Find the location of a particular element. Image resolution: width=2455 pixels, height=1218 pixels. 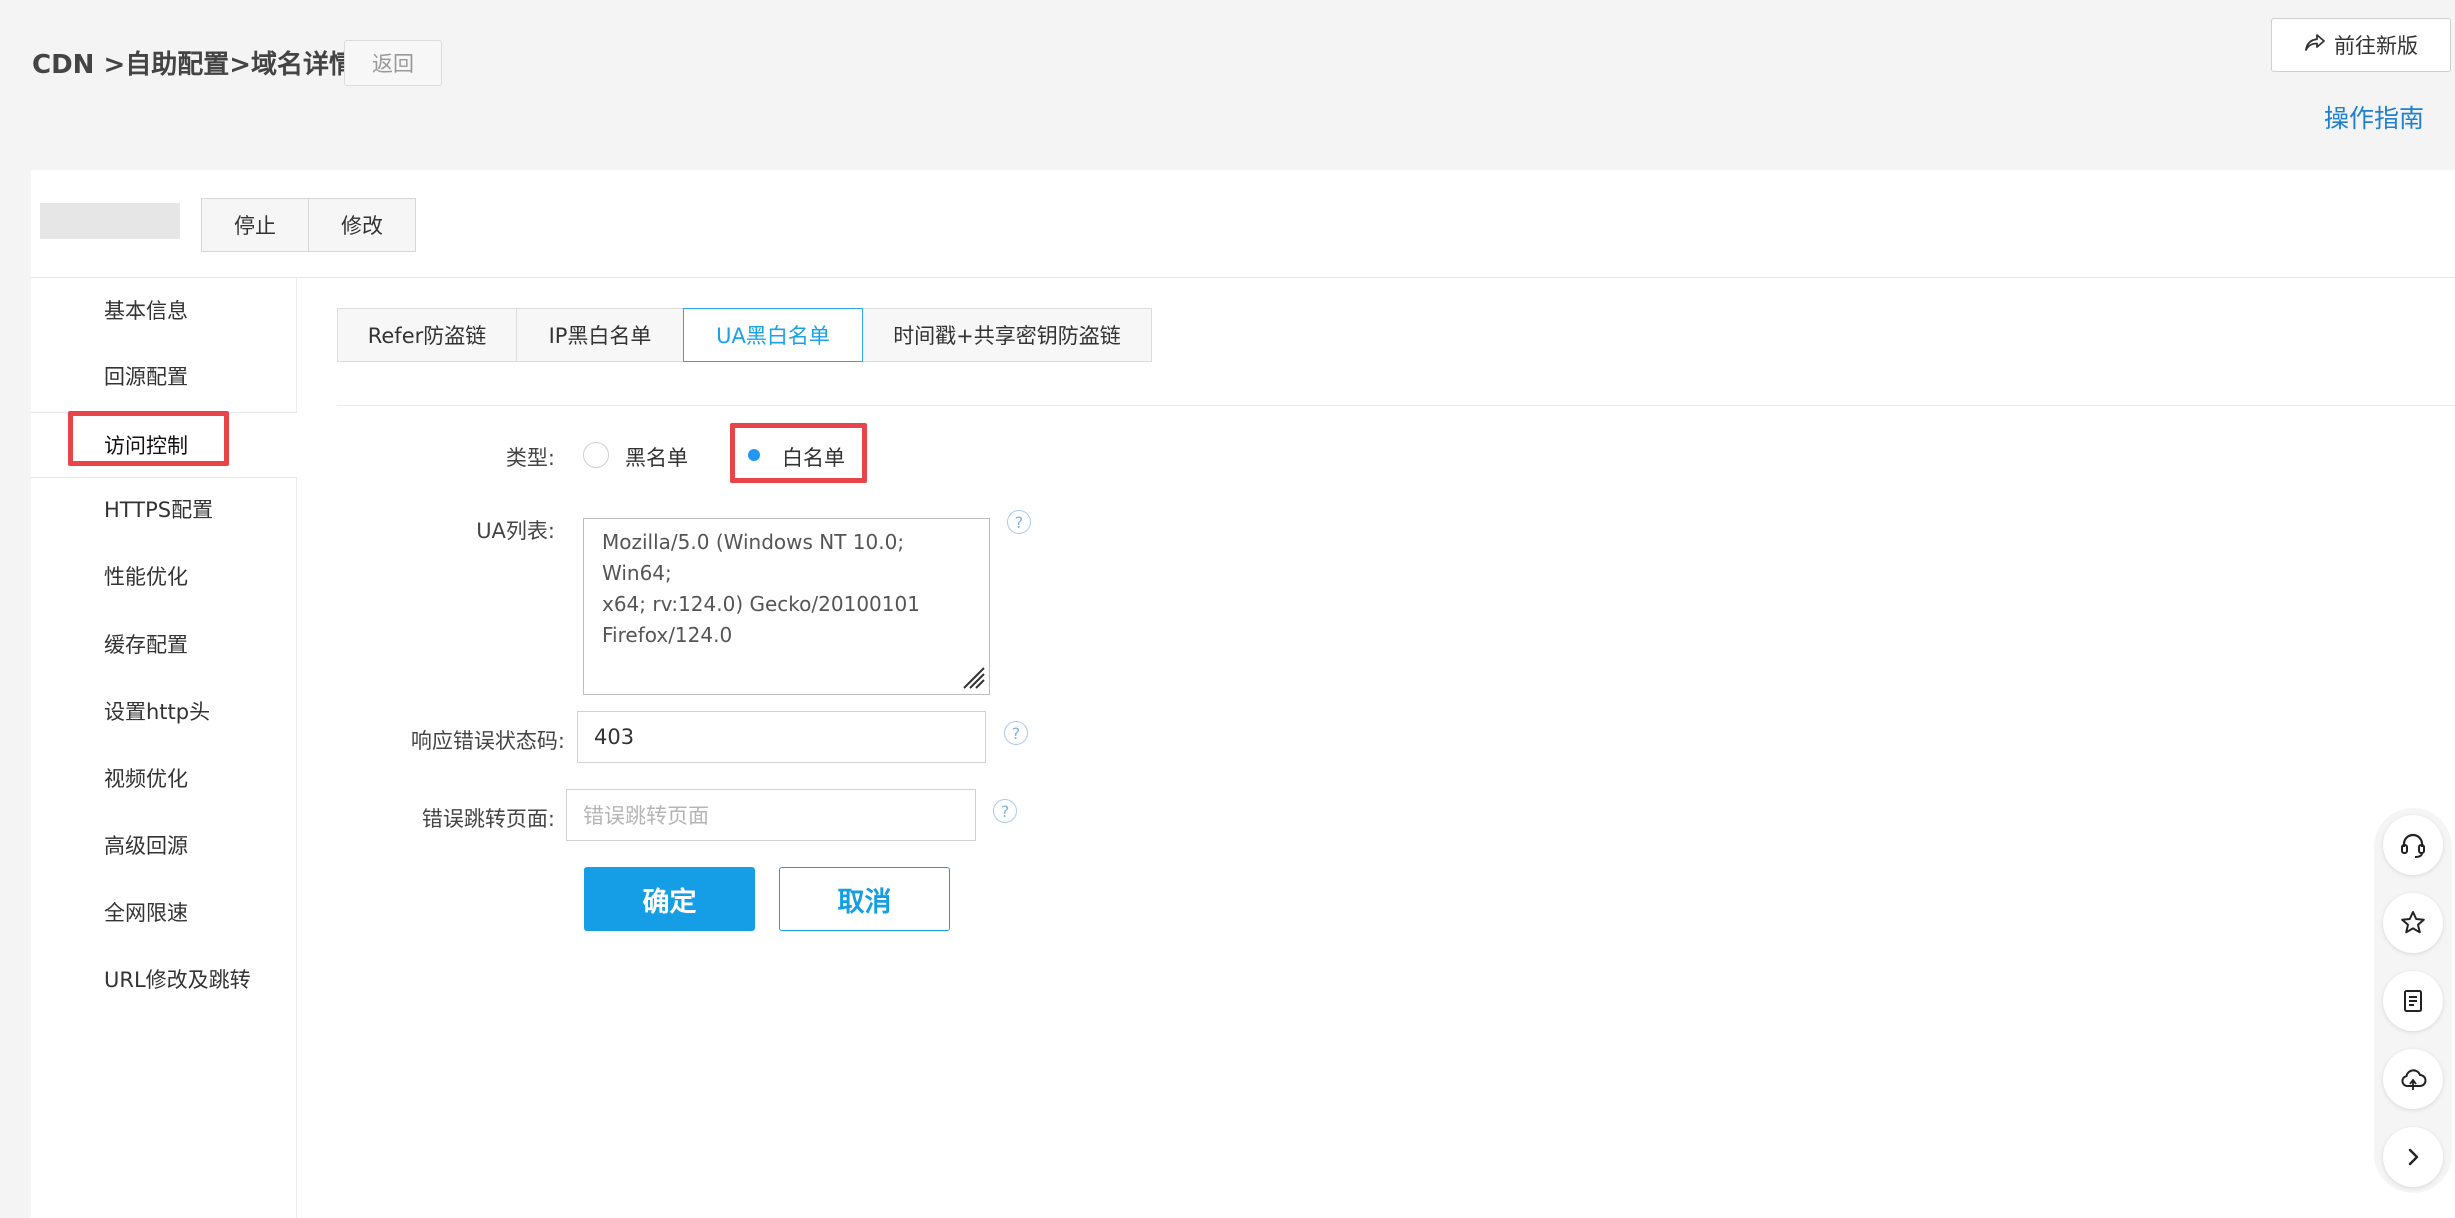

sidebar-item-url-rewrite: URL修改及跳转 is located at coordinates (164, 979).